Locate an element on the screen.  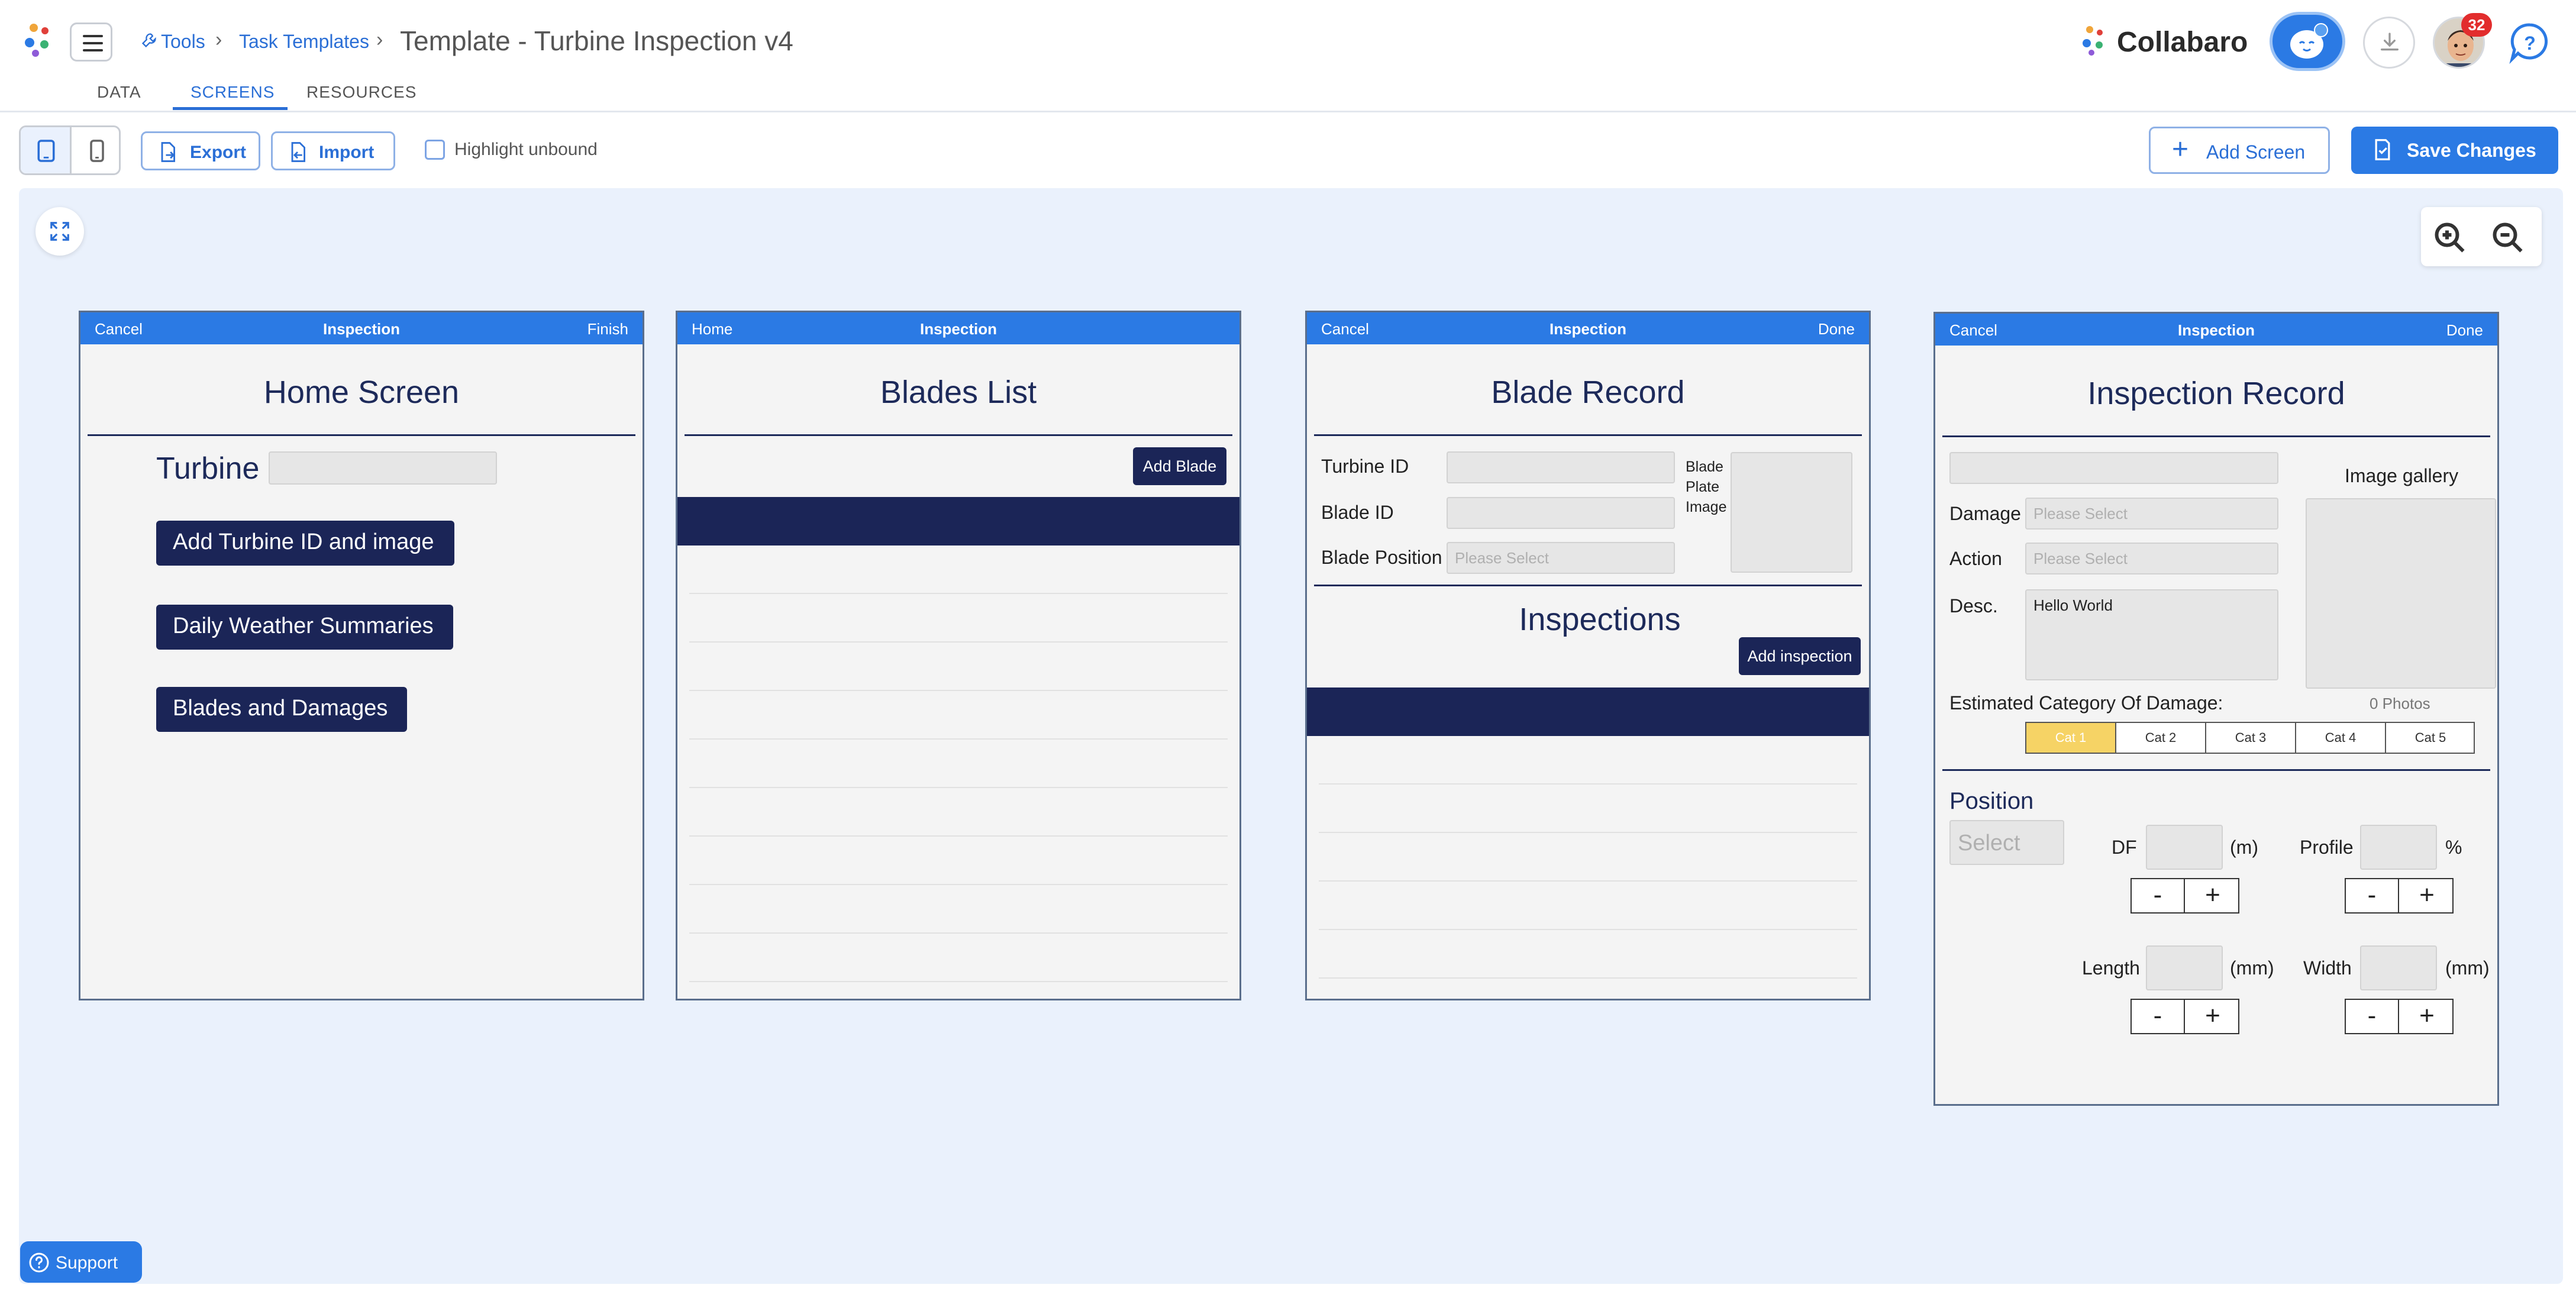
blades-damages-button: Blades and Damages is located at coordinates (281, 709).